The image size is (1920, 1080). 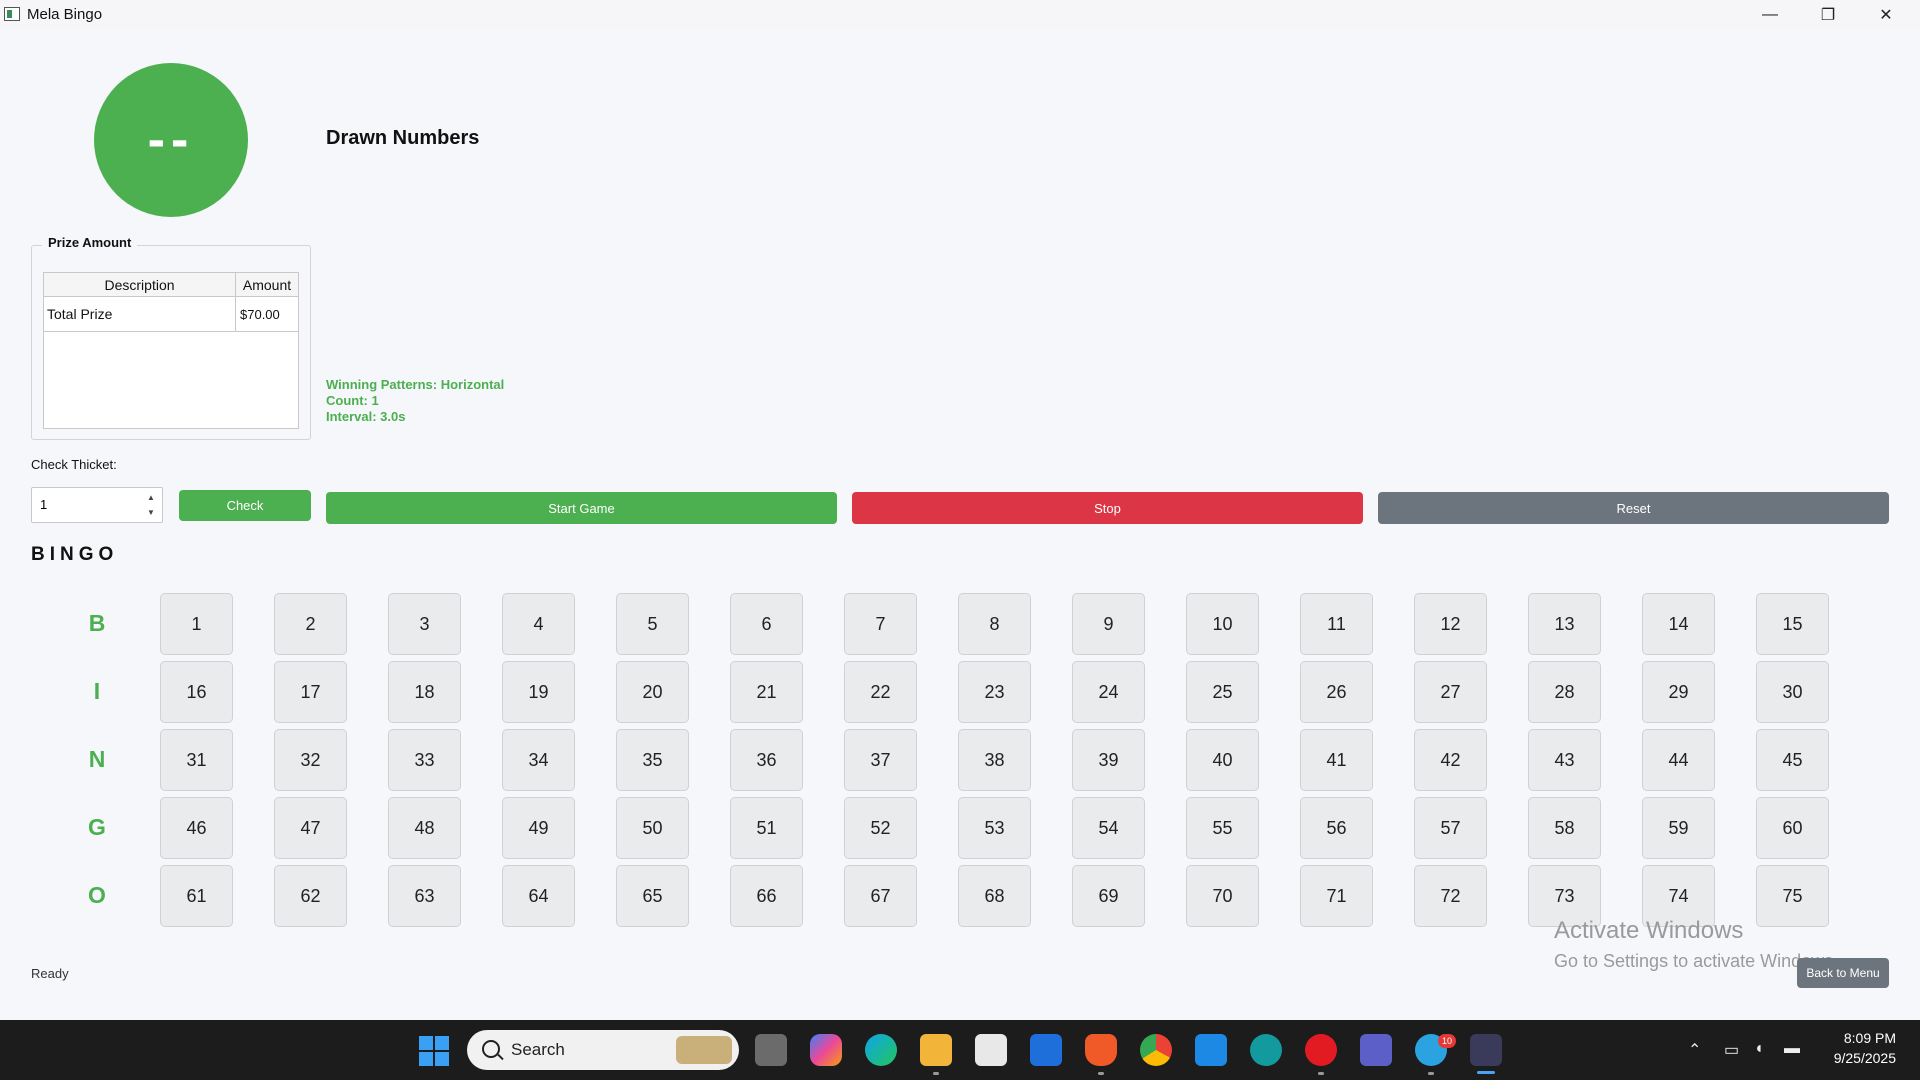 What do you see at coordinates (1564, 624) in the screenshot?
I see `number-cell: 13` at bounding box center [1564, 624].